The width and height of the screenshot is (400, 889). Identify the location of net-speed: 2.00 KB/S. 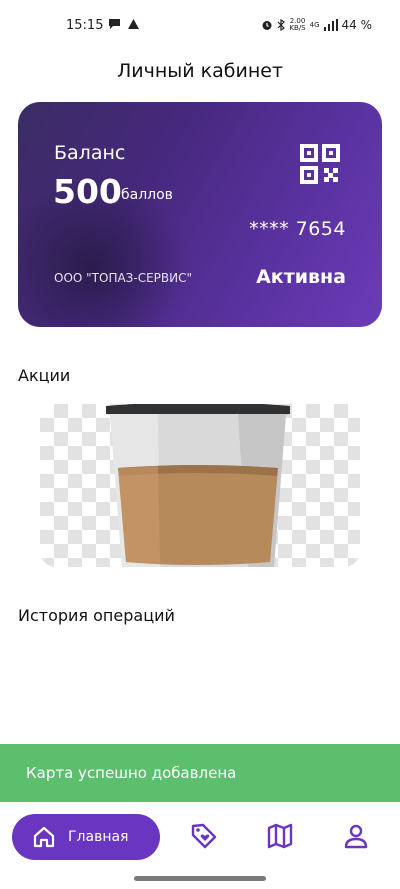
(297, 25).